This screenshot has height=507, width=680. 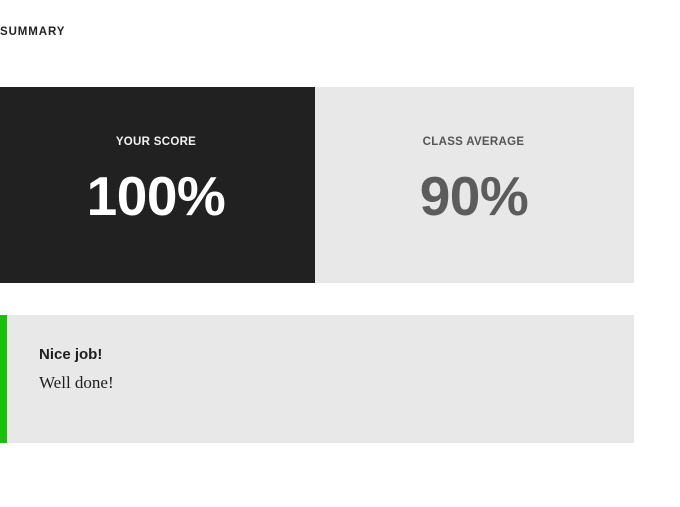 I want to click on feedback-message: Well done!, so click(x=76, y=382).